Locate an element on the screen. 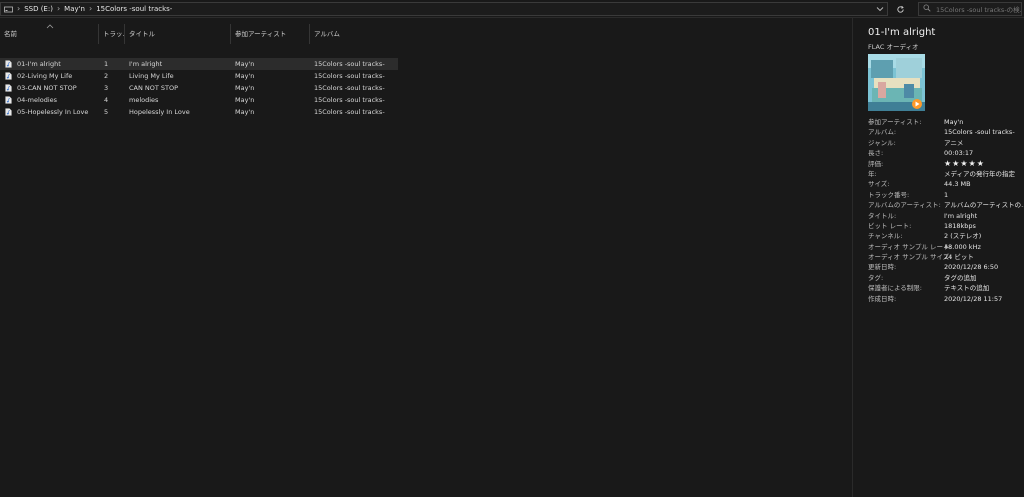  file-name: 04-melodies is located at coordinates (37, 100).